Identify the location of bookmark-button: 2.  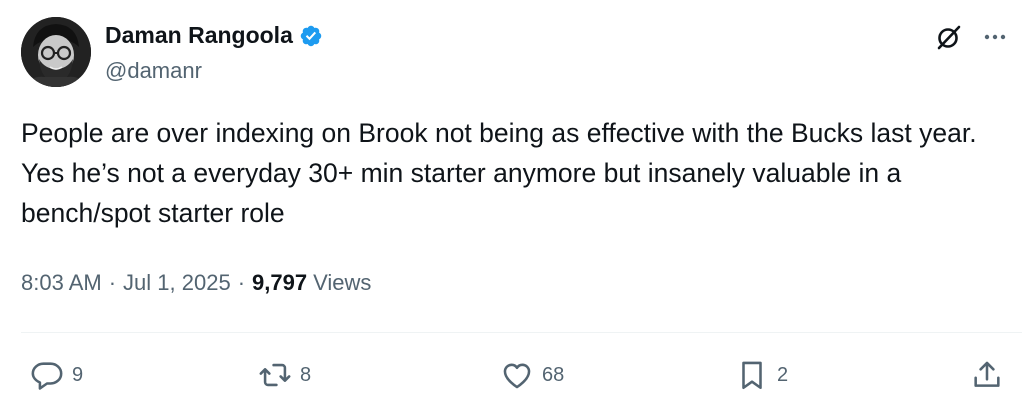
(761, 375).